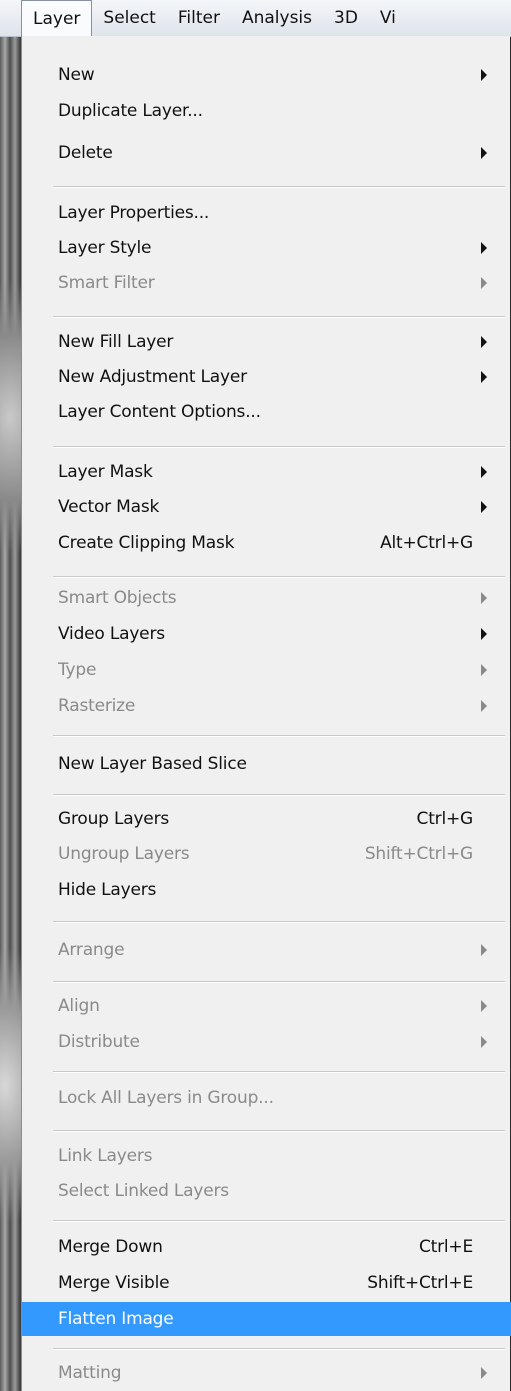  What do you see at coordinates (57, 18) in the screenshot?
I see `menubar-layer: Layer` at bounding box center [57, 18].